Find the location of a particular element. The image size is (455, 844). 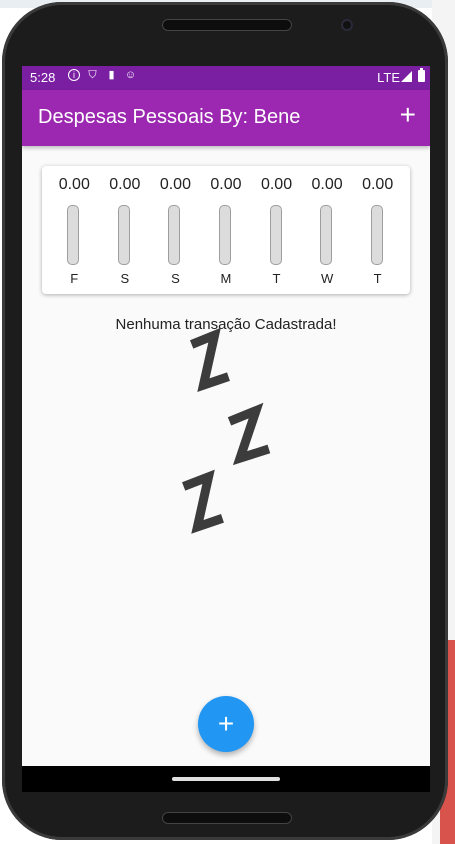

top-speaker is located at coordinates (227, 25).